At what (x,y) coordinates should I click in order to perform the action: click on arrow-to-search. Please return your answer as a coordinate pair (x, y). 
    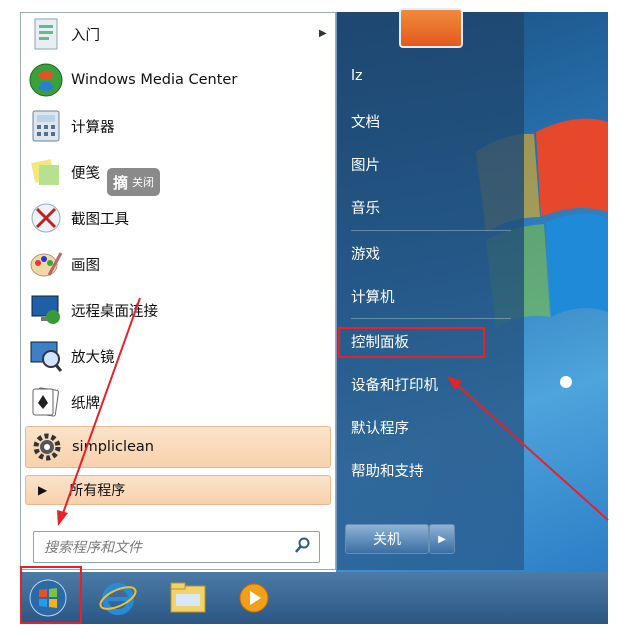
    Looking at the image, I should click on (101, 407).